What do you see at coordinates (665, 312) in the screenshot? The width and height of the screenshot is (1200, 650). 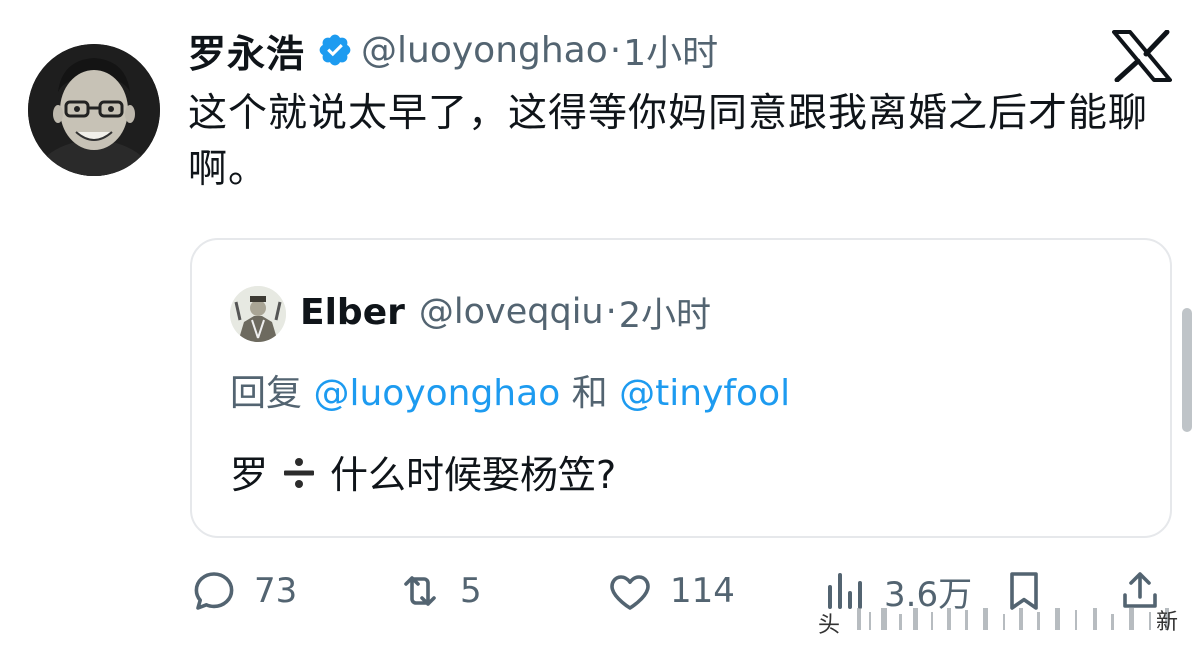 I see `quoted-tweet-time: 2小时` at bounding box center [665, 312].